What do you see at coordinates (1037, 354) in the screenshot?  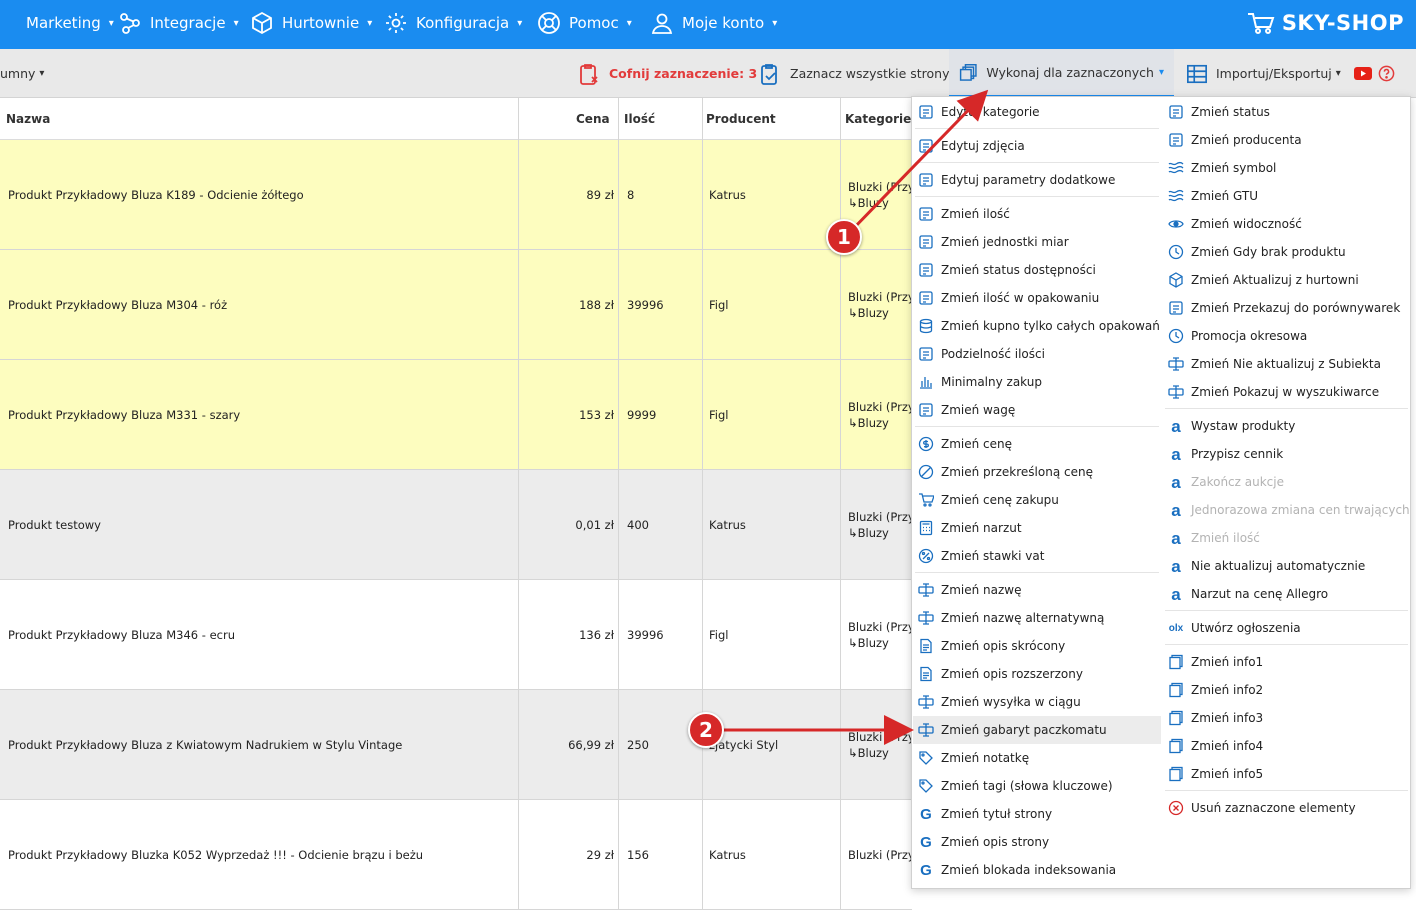 I see `menu-item: Podzielność ilości` at bounding box center [1037, 354].